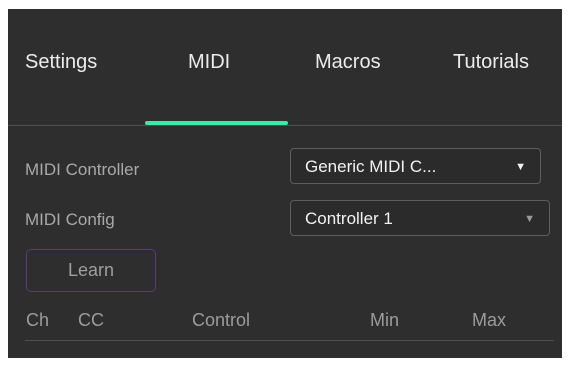 This screenshot has width=570, height=365. What do you see at coordinates (285, 125) in the screenshot?
I see `header-divider` at bounding box center [285, 125].